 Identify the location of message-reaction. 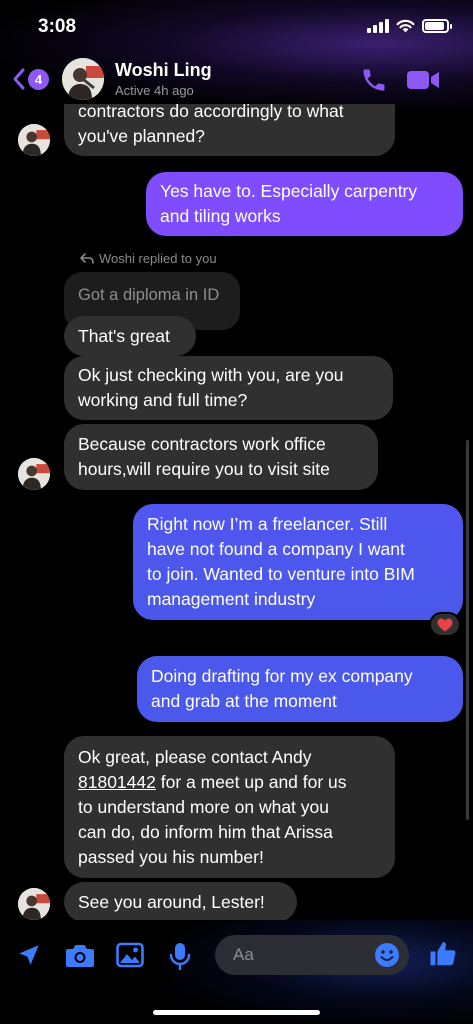
(445, 624).